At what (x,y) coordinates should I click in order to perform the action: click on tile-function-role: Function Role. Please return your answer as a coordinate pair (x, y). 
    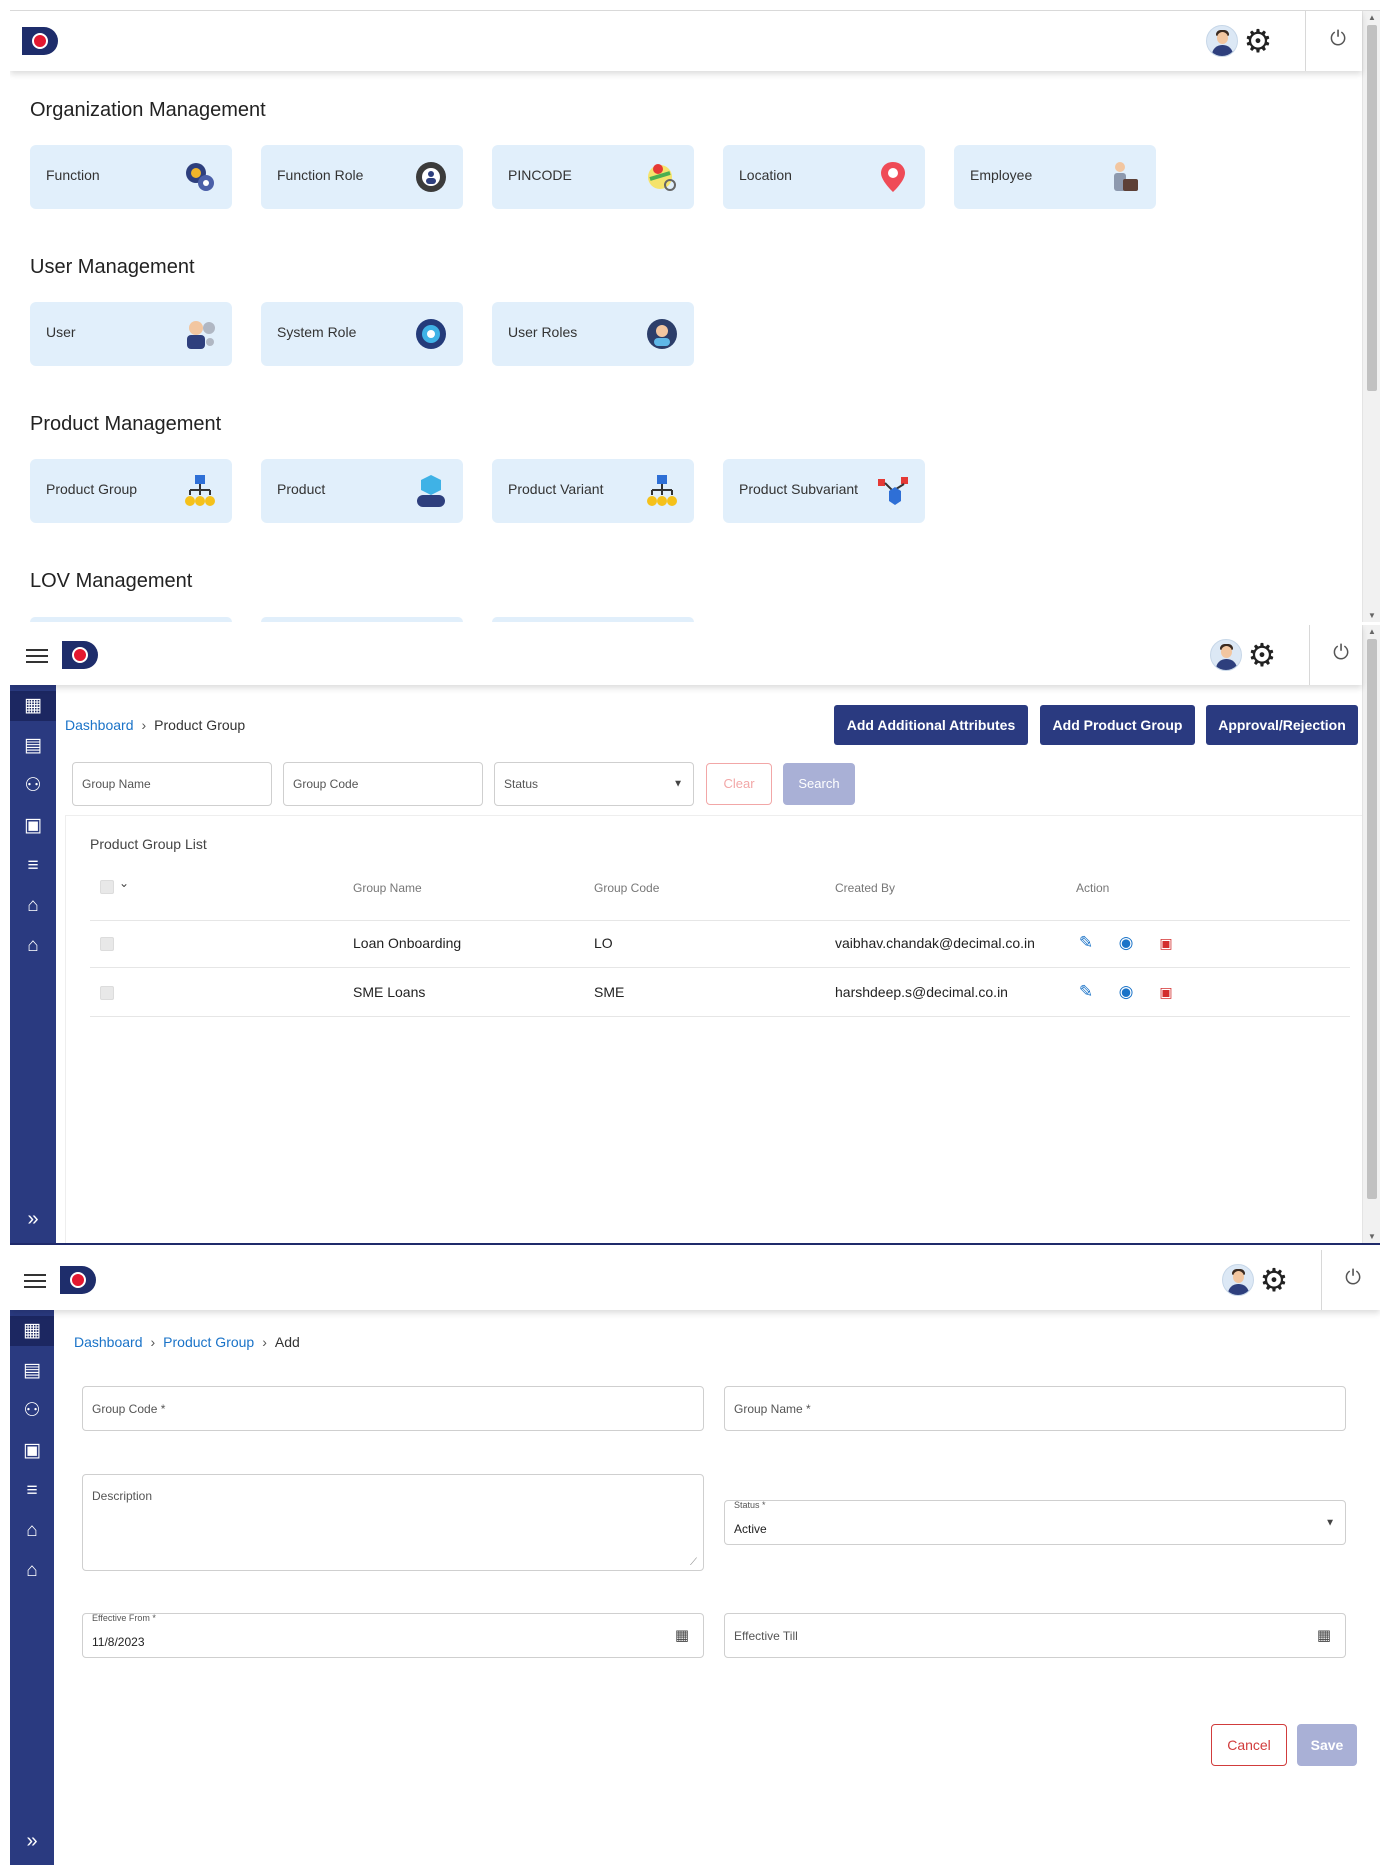
    Looking at the image, I should click on (362, 177).